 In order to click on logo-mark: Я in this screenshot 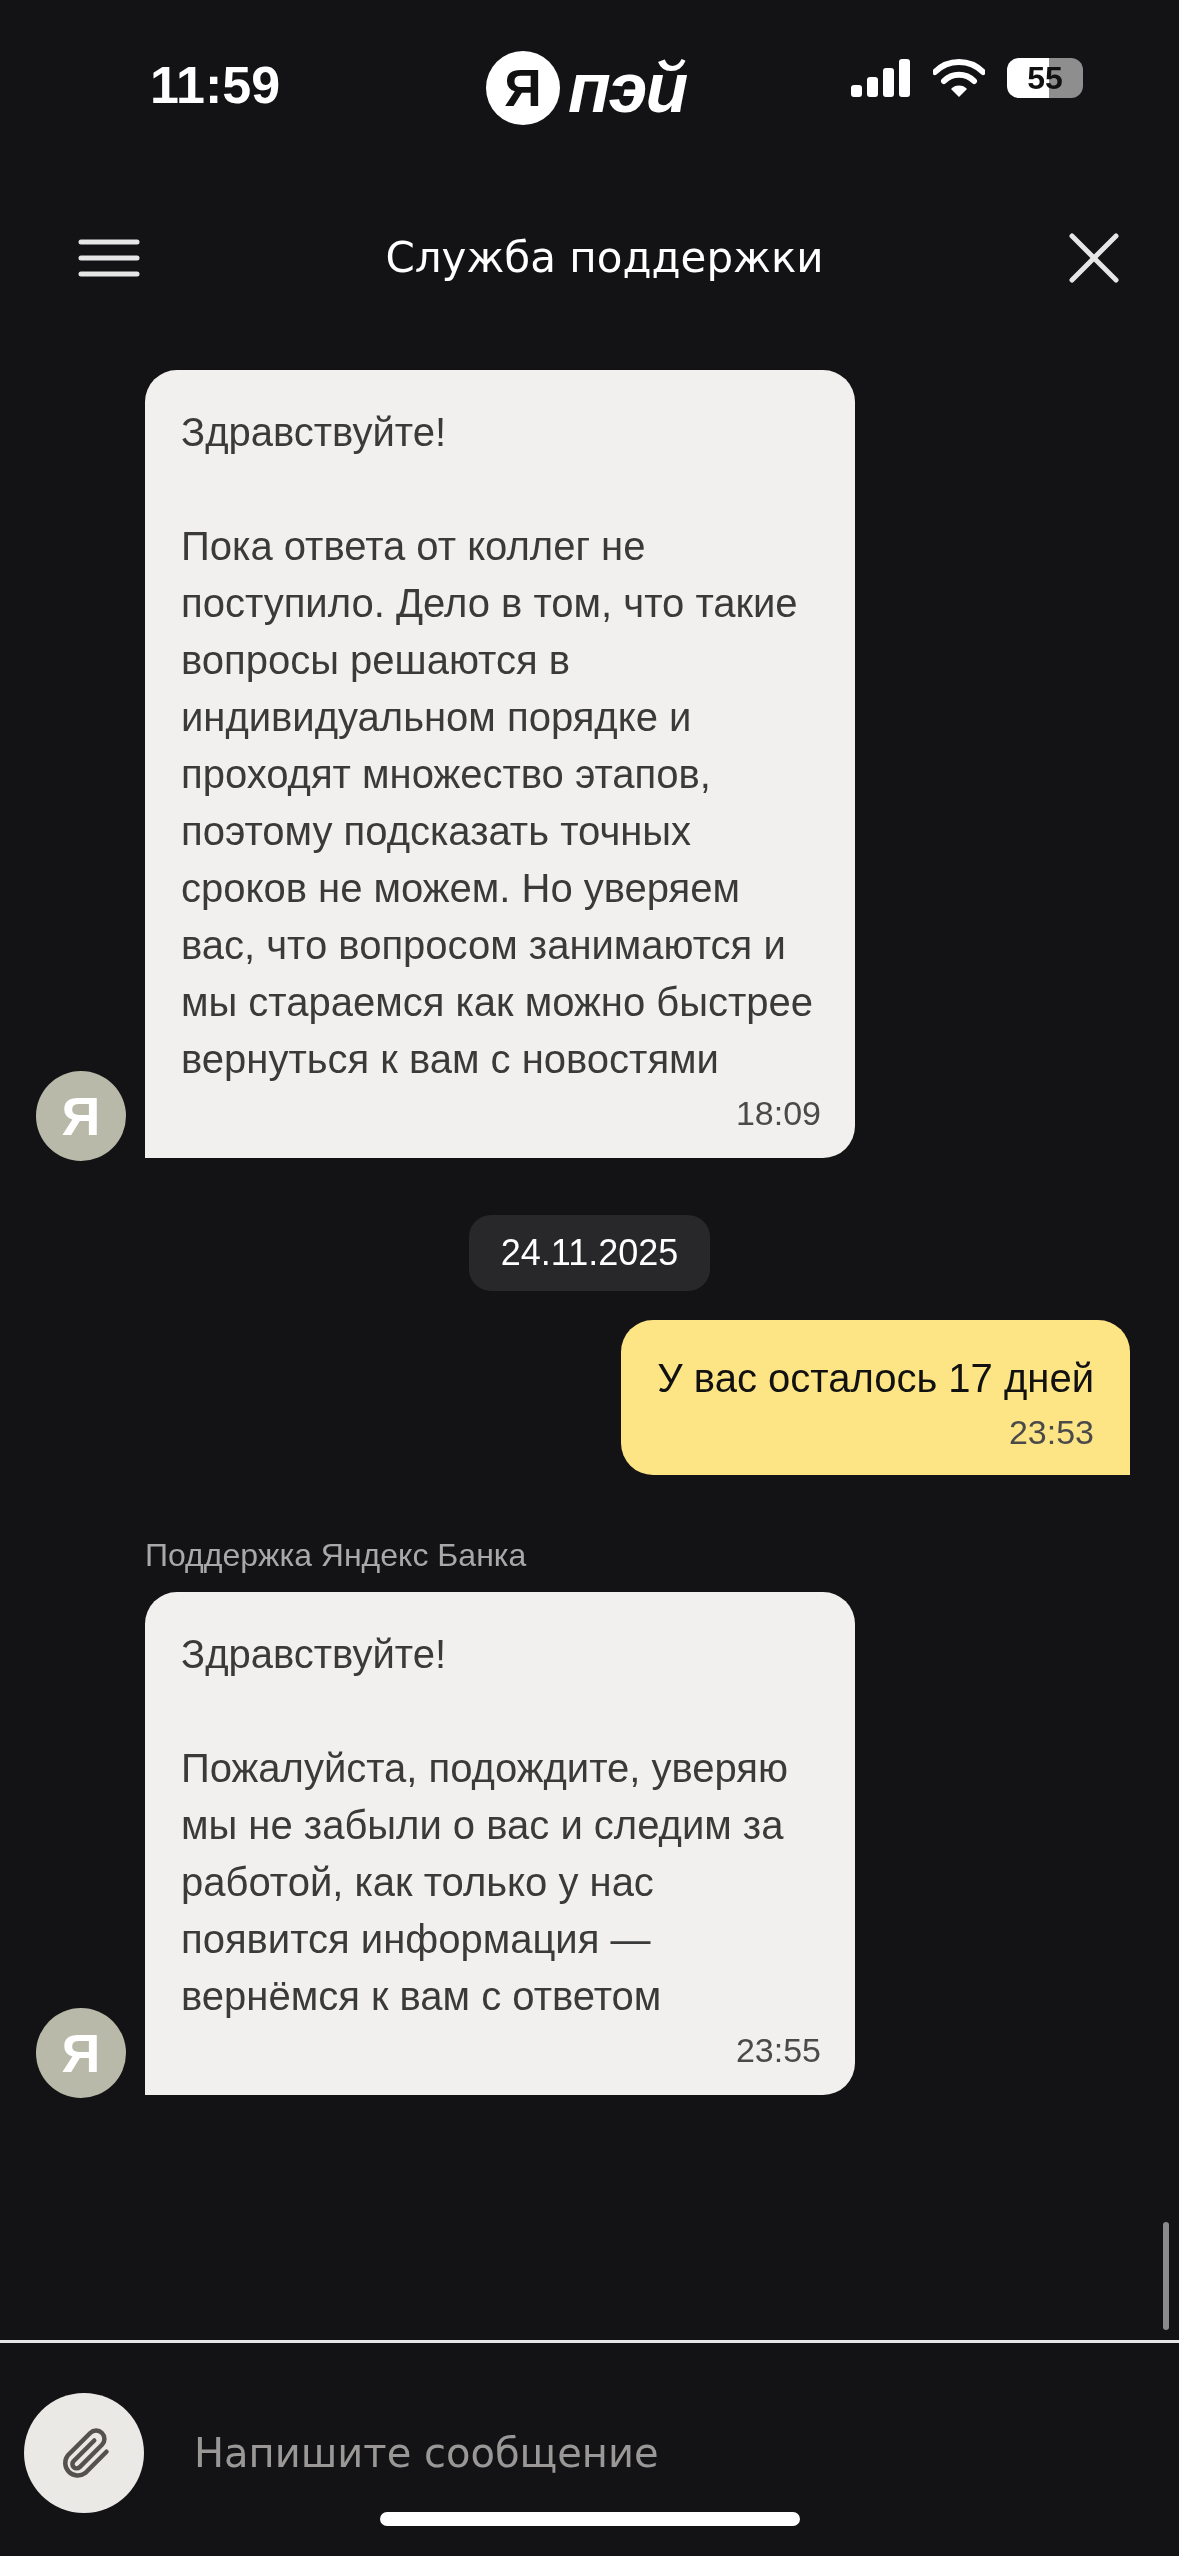, I will do `click(523, 88)`.